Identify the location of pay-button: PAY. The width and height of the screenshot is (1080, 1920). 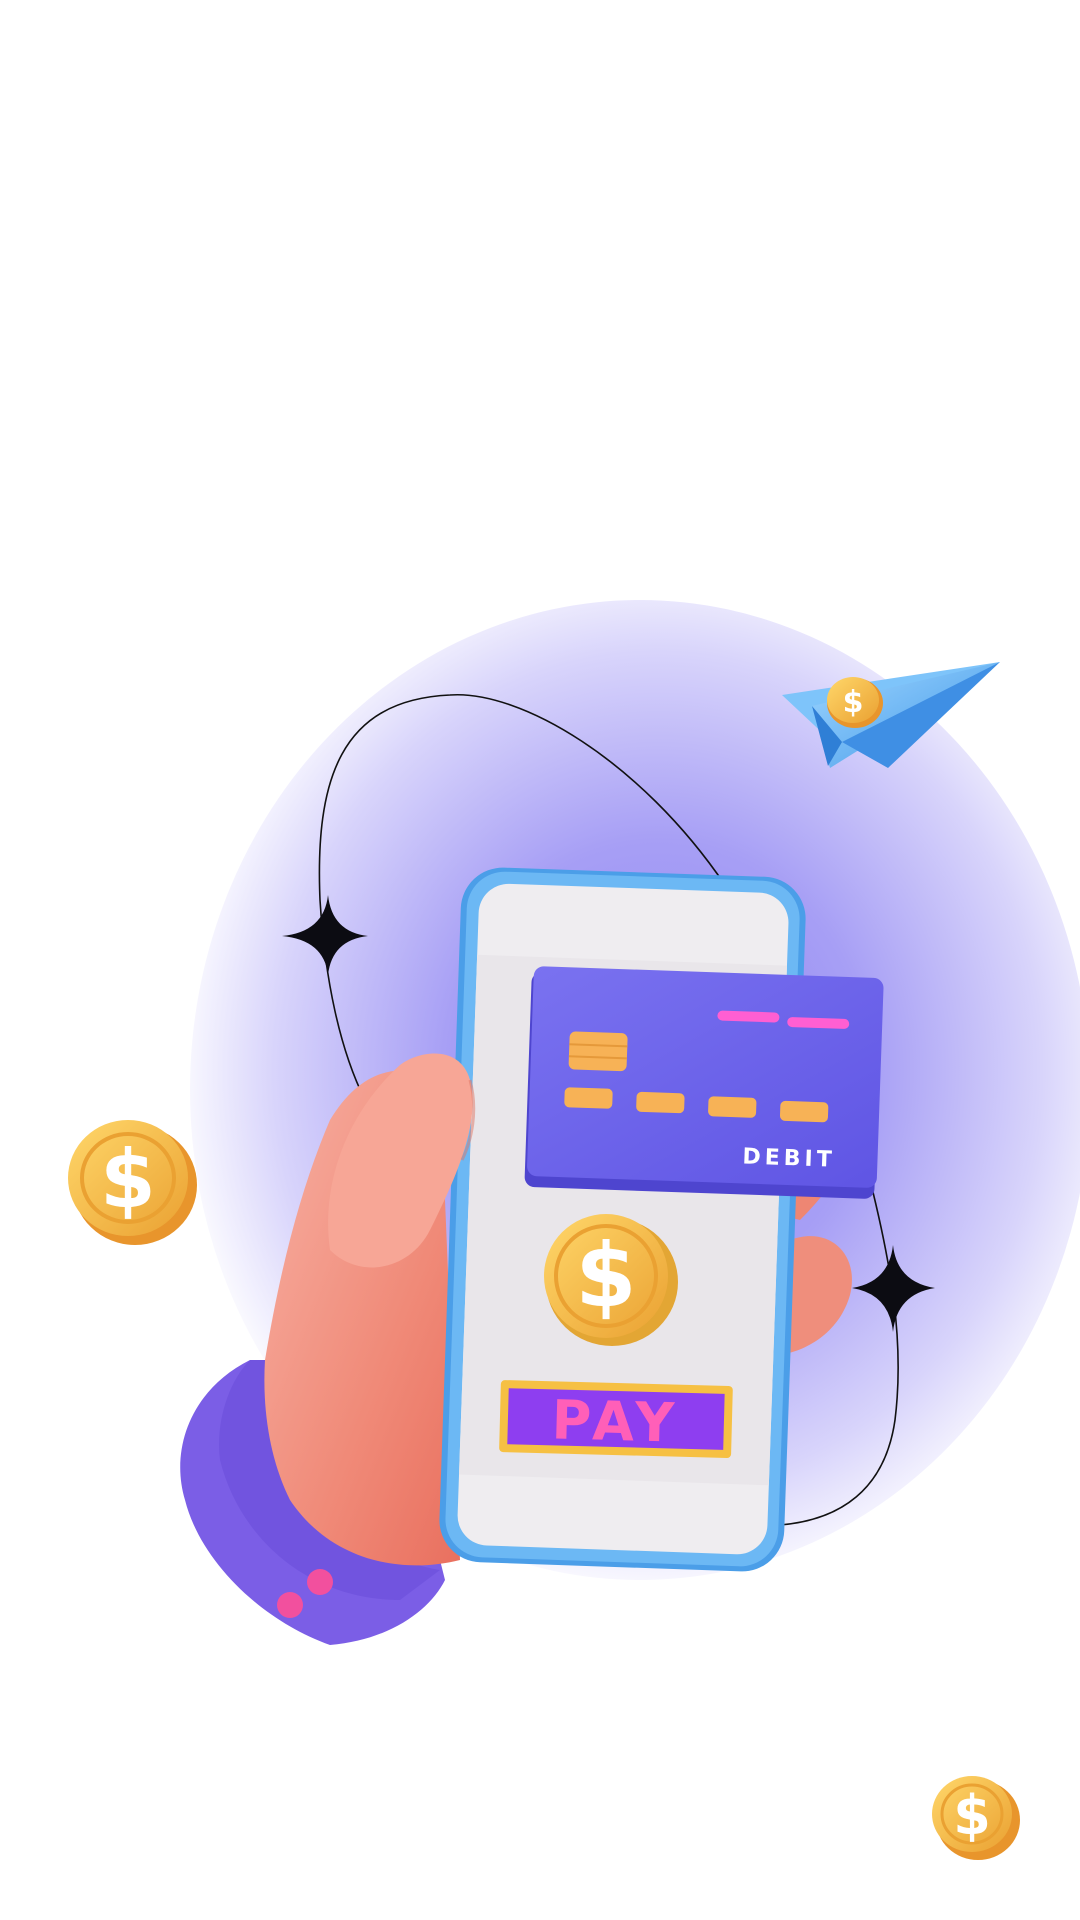
(616, 1419).